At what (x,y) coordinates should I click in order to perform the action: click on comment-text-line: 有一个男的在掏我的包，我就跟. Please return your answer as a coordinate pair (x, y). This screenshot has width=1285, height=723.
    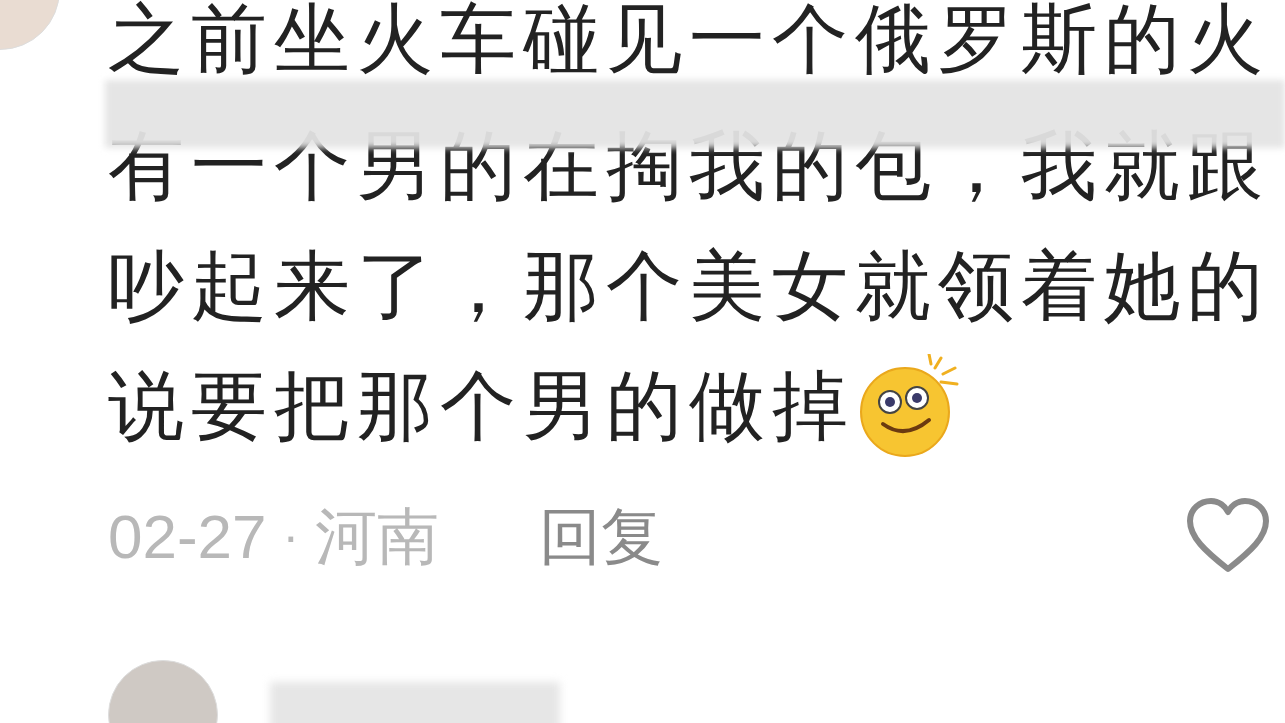
    Looking at the image, I should click on (689, 166).